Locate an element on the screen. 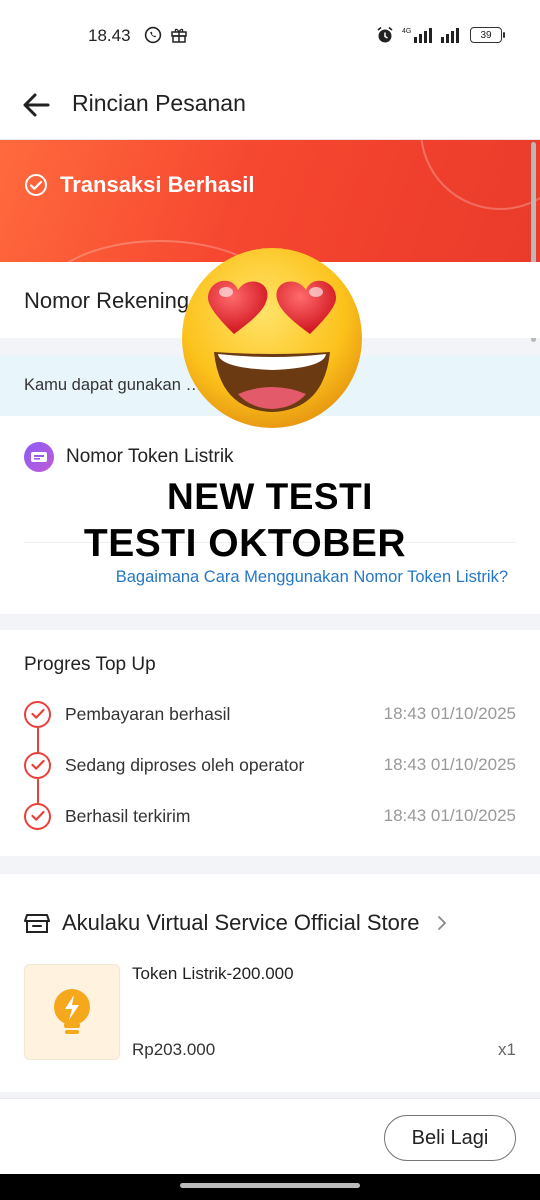  battery-icon: 39 is located at coordinates (487, 35).